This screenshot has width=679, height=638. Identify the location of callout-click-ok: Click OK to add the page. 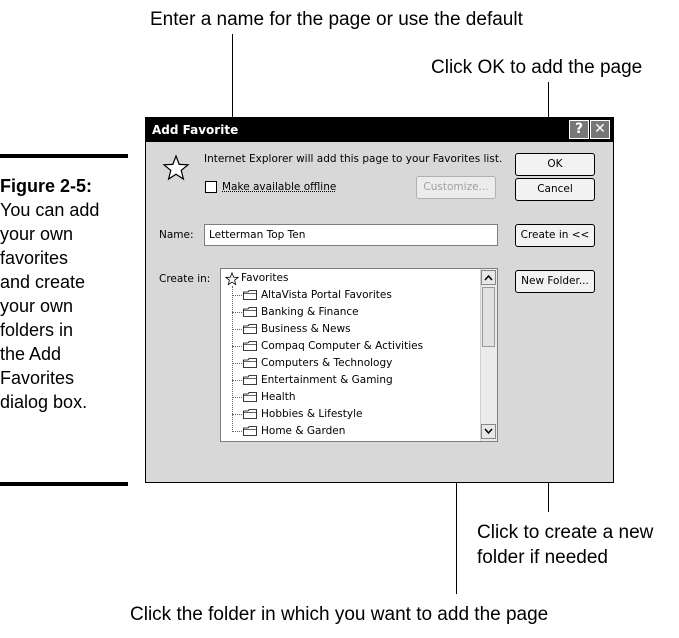
(537, 67).